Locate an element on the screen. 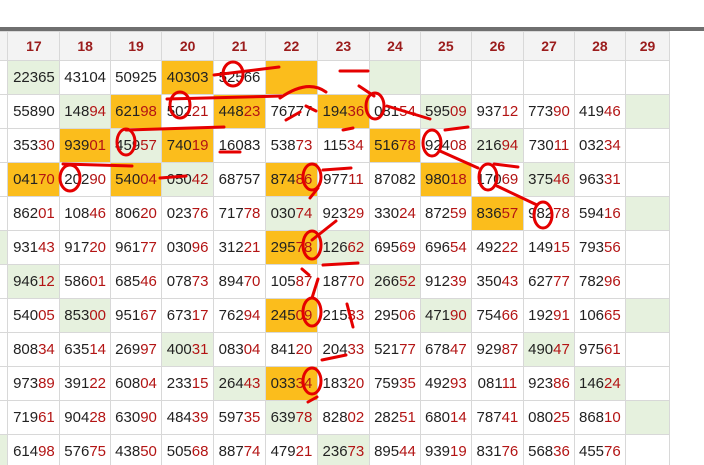 The width and height of the screenshot is (704, 465). result-number: 912 is located at coordinates (437, 281).